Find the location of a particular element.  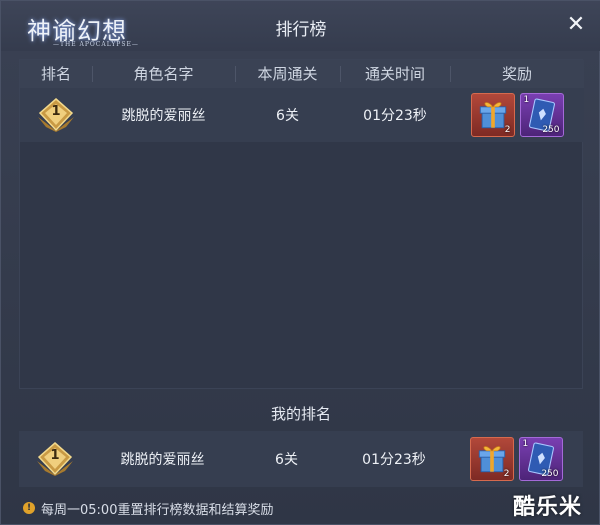

header-rank: 排名 is located at coordinates (55, 74).